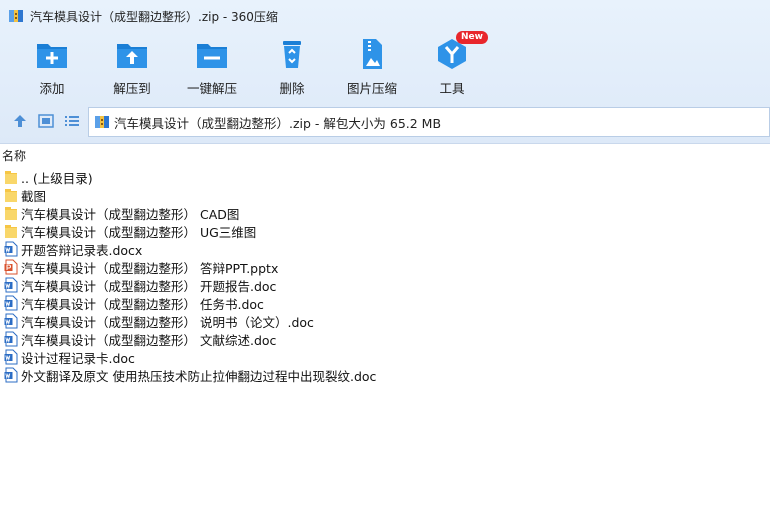 The image size is (770, 530). I want to click on extract-to-label: 解压到, so click(132, 88).